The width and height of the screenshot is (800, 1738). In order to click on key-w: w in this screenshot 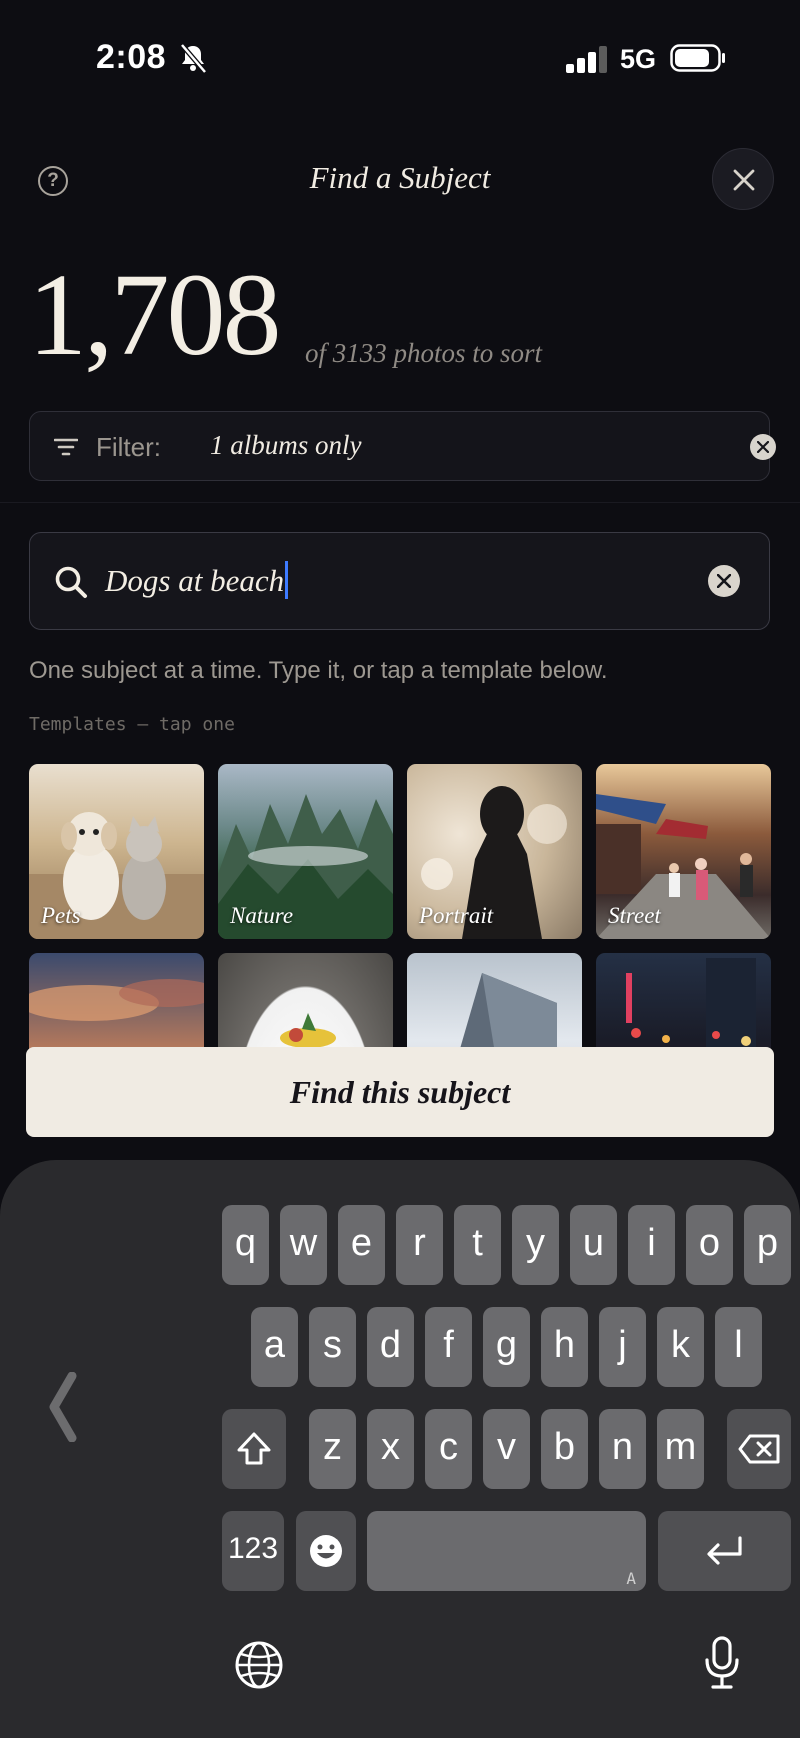, I will do `click(303, 1245)`.